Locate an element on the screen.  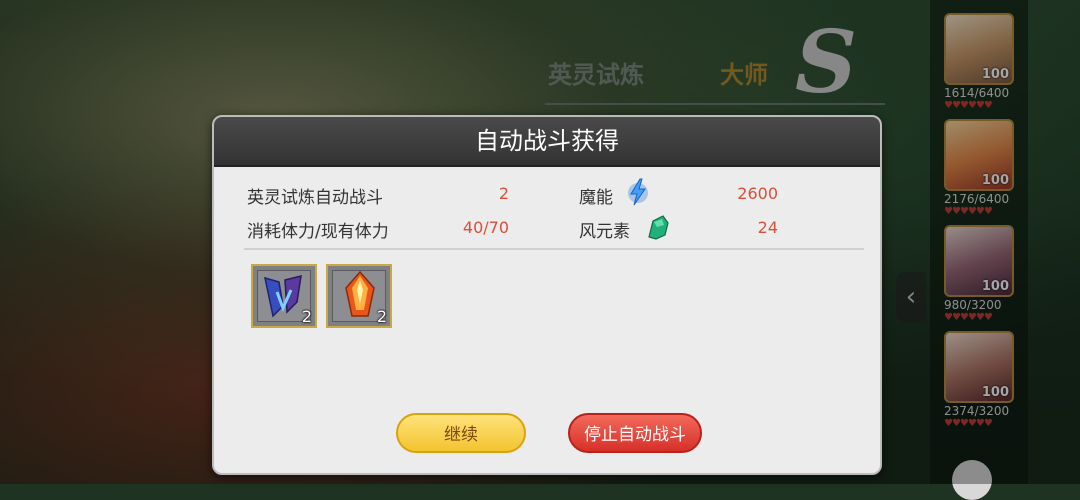
blue-wing-fragment-icon is located at coordinates (283, 296).